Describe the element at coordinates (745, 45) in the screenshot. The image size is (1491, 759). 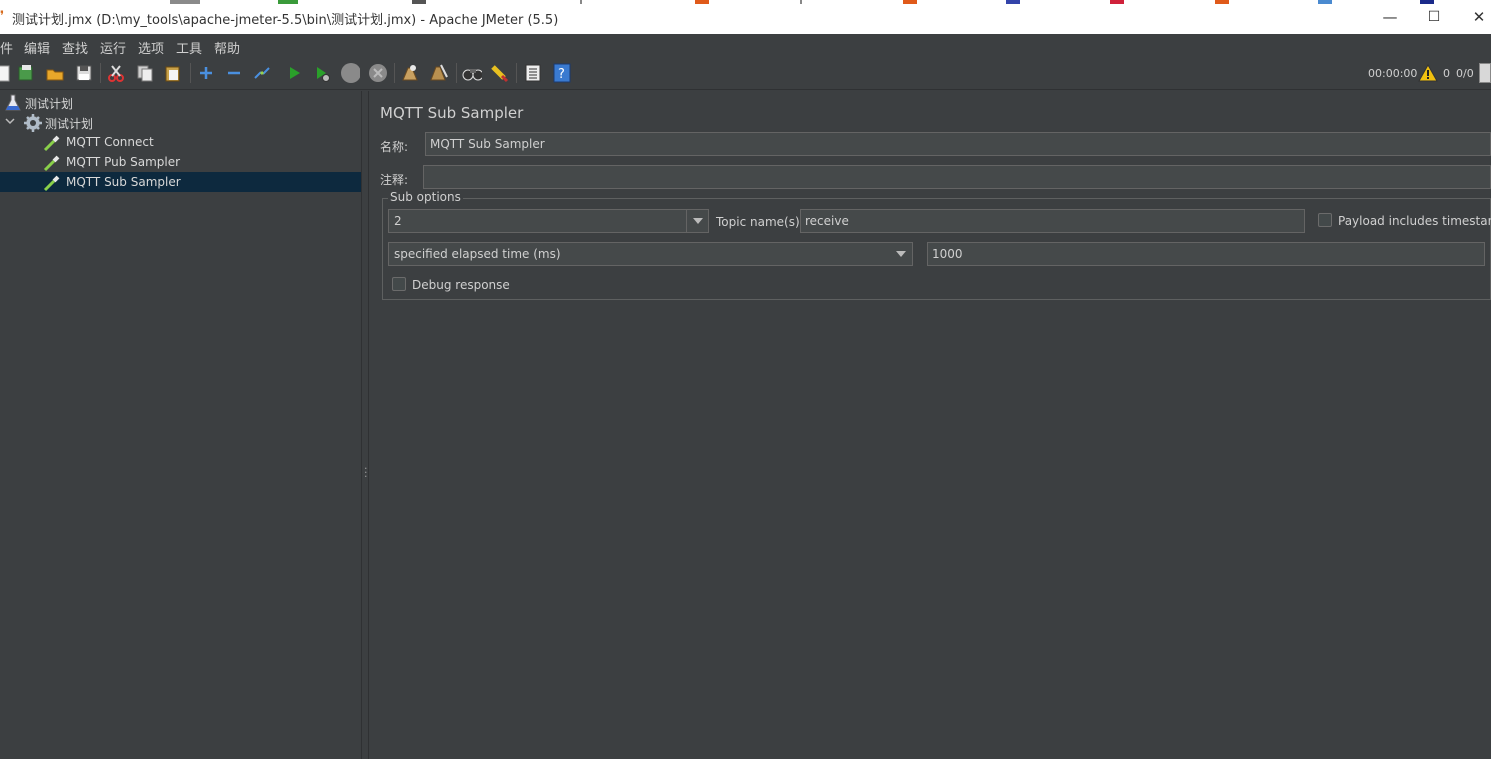
I see `menu-bar: 件 编辑 查找 运行 选项 工具 帮助` at that location.